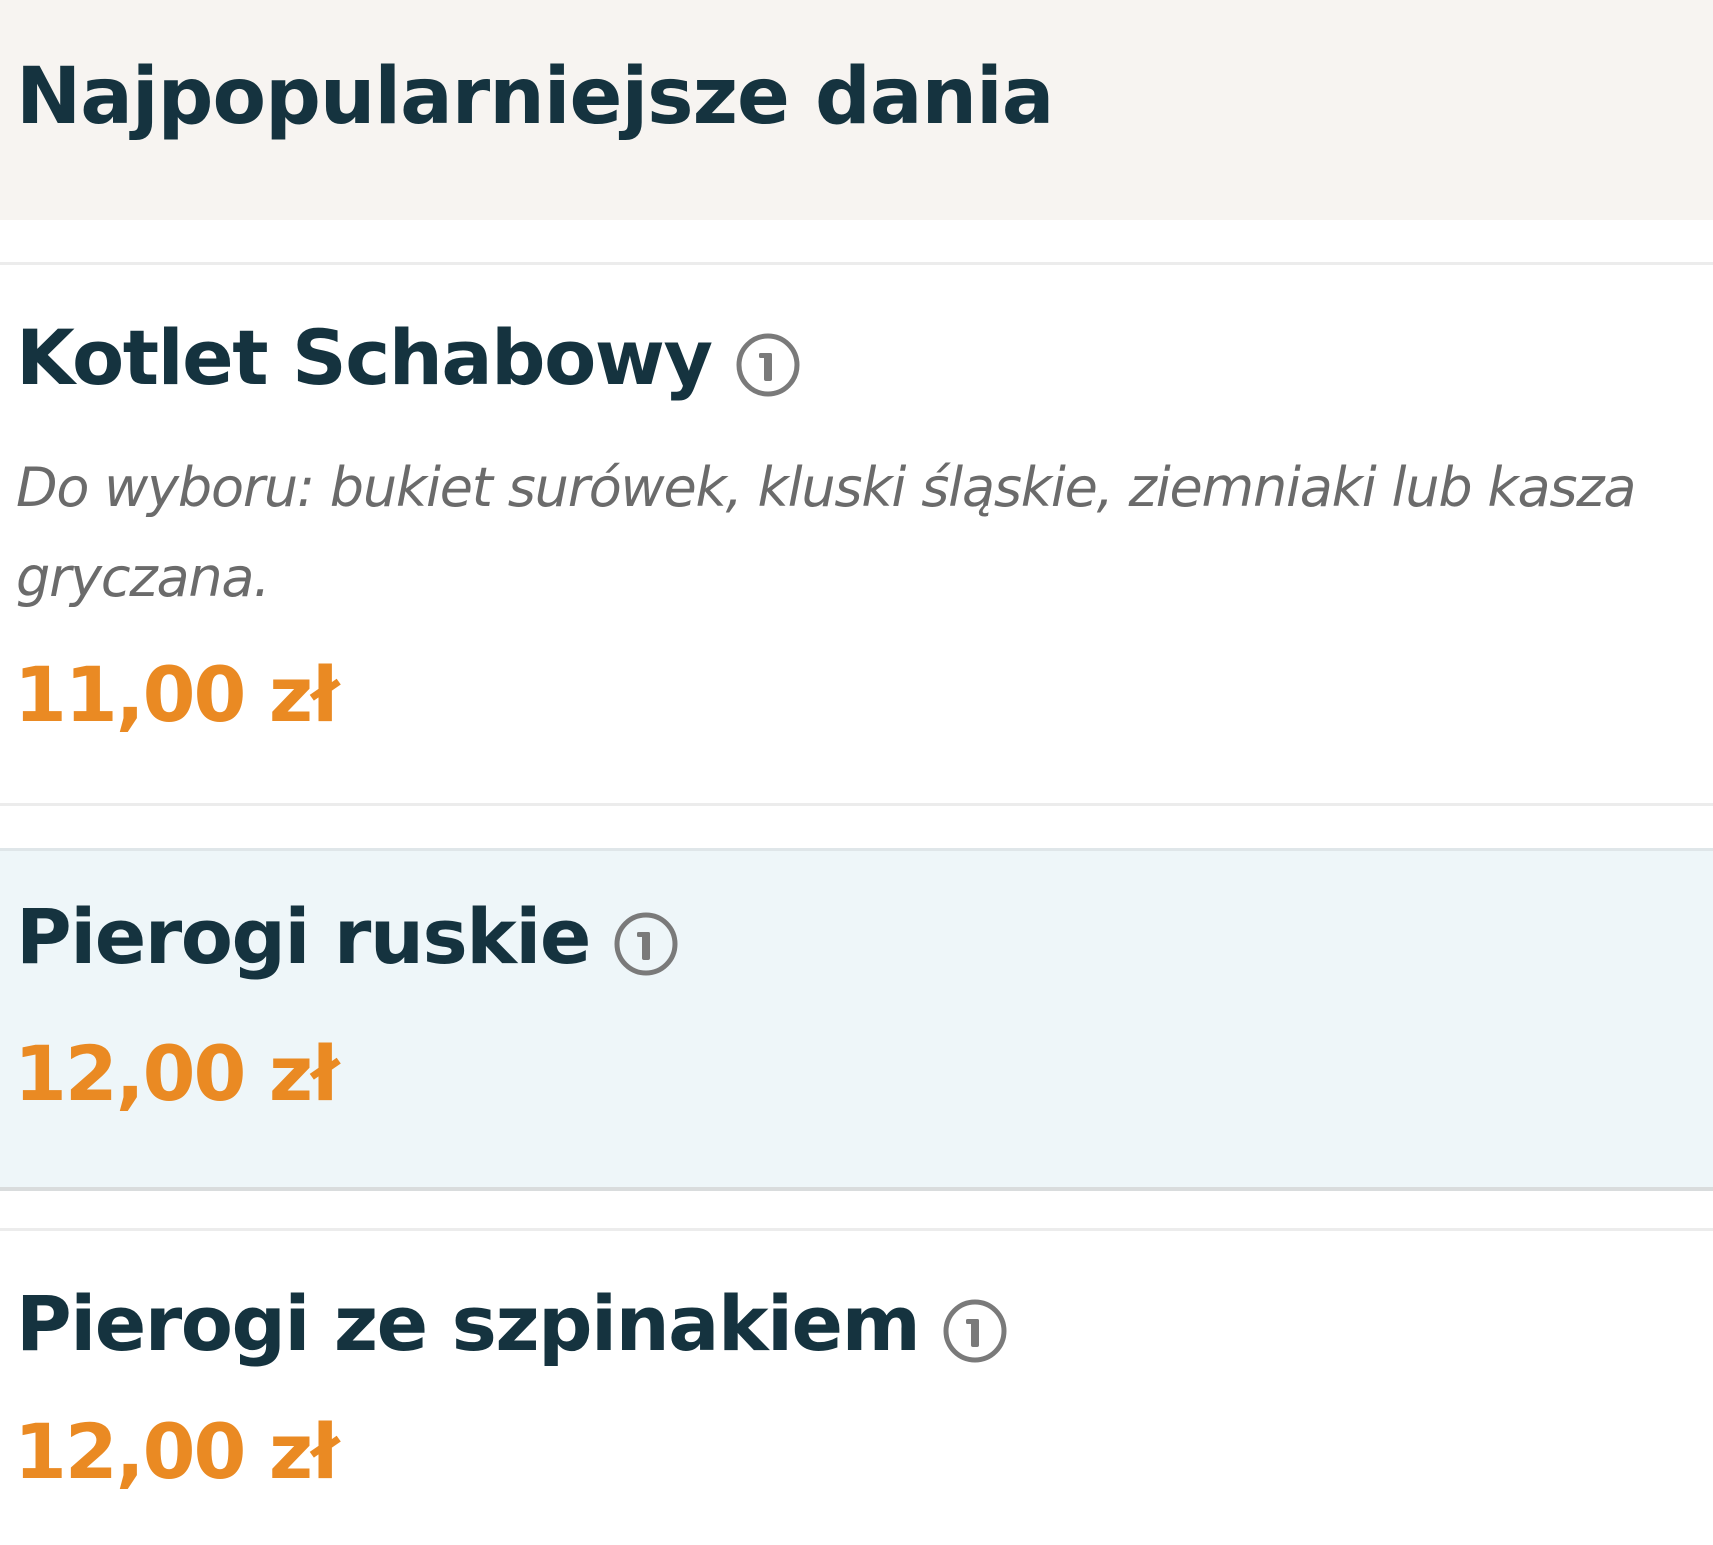 This screenshot has width=1713, height=1545. What do you see at coordinates (468, 1323) in the screenshot?
I see `dish-name: Pierogi ze szpinakiem` at bounding box center [468, 1323].